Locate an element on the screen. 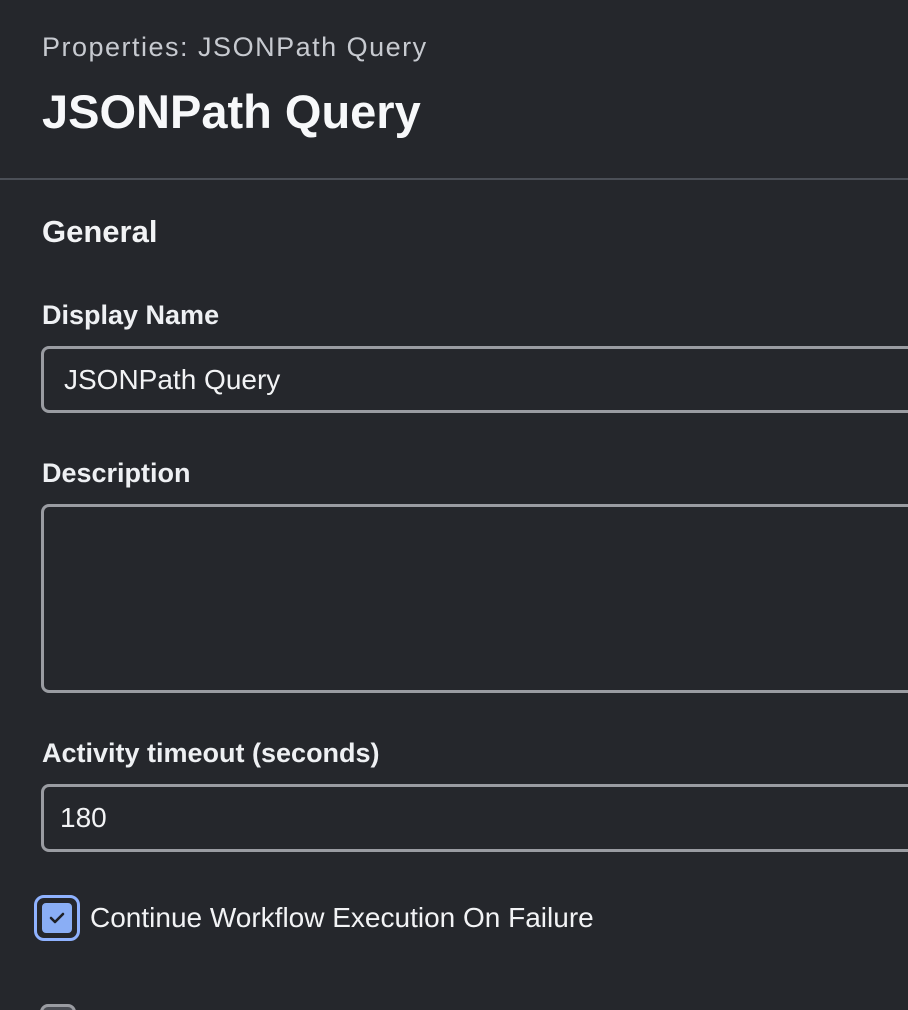 The height and width of the screenshot is (1010, 908). continue-on-failure-label: Continue Workflow Execution On Failure is located at coordinates (342, 917).